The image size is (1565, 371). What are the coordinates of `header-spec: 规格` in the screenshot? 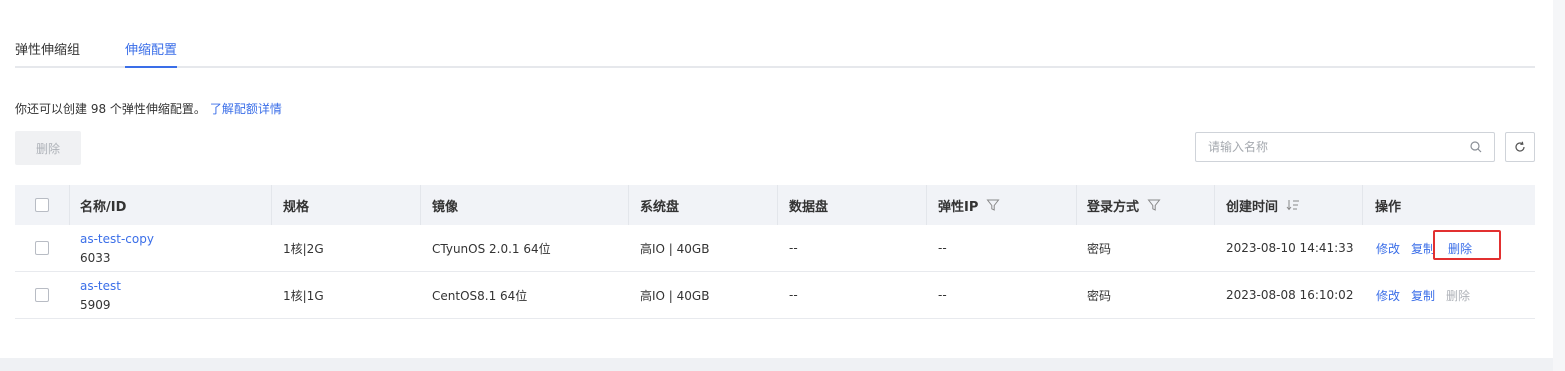 It's located at (296, 207).